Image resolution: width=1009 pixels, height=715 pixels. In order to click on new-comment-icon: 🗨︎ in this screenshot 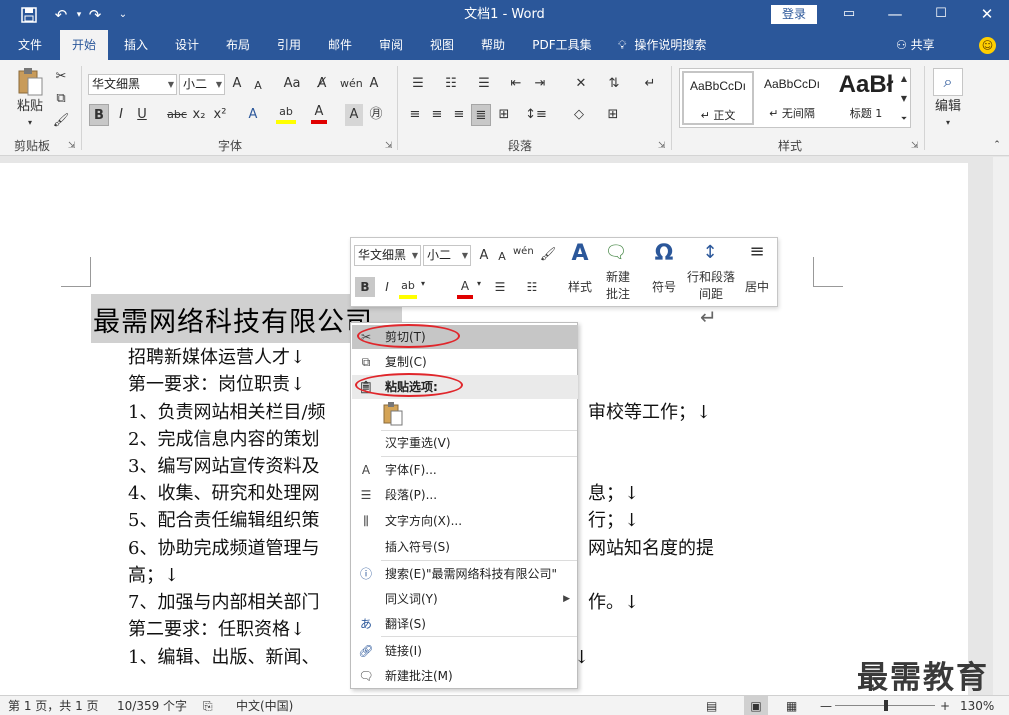, I will do `click(616, 252)`.